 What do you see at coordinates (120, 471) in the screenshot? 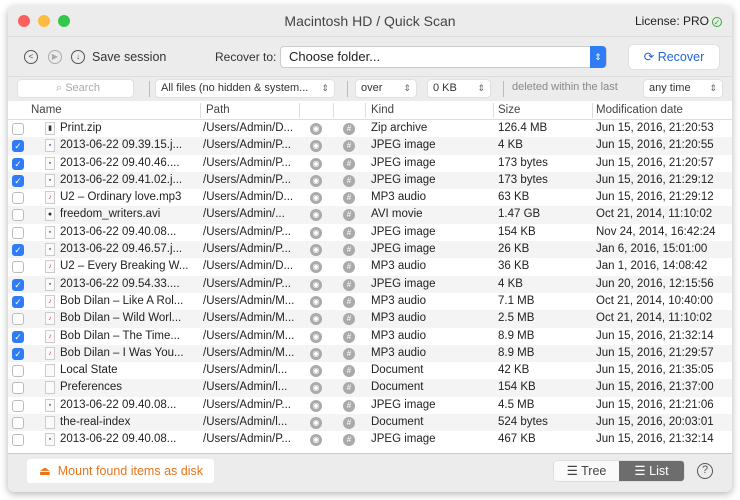
I see `mount-disk-button: ⏏ Mount found items as disk` at bounding box center [120, 471].